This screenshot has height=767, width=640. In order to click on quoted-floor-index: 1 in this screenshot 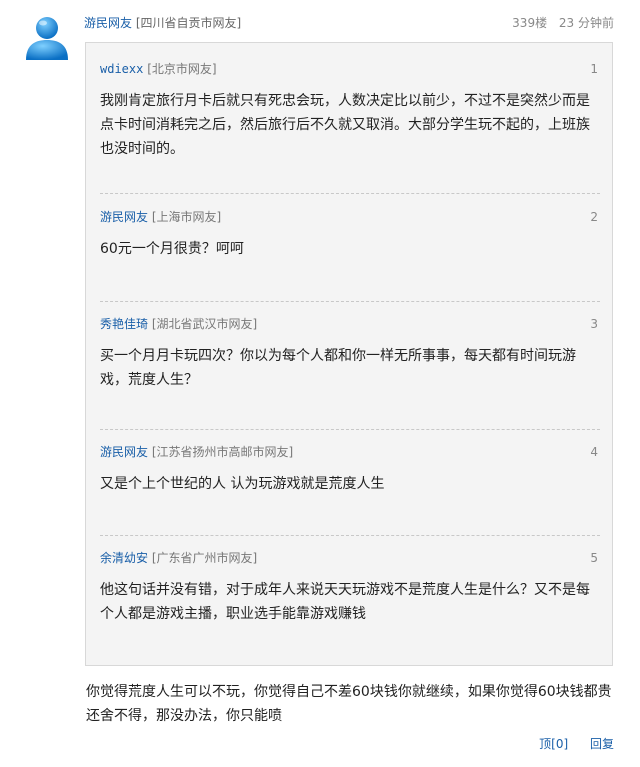, I will do `click(594, 69)`.